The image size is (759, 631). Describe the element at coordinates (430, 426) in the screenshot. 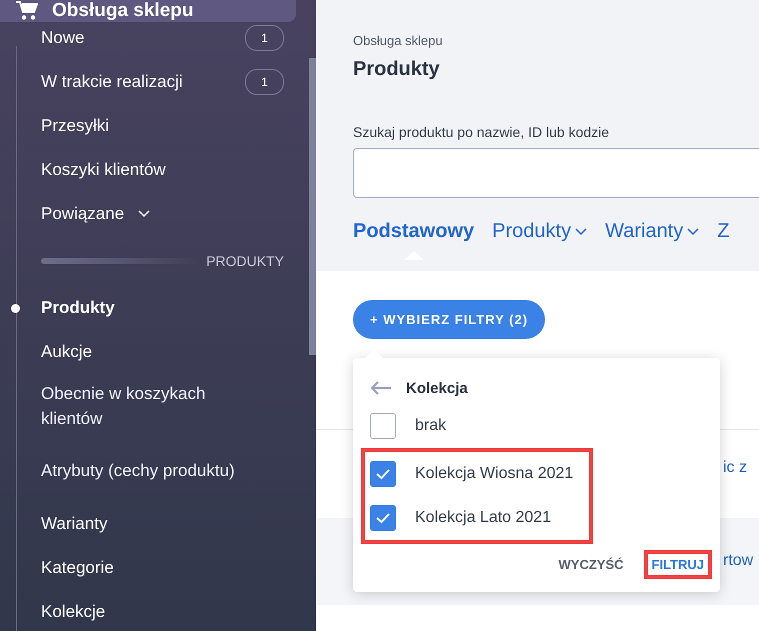

I see `option-label: brak` at that location.